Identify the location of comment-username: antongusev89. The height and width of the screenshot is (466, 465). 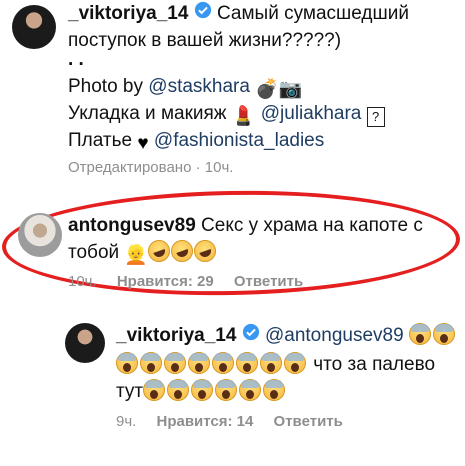
(132, 225).